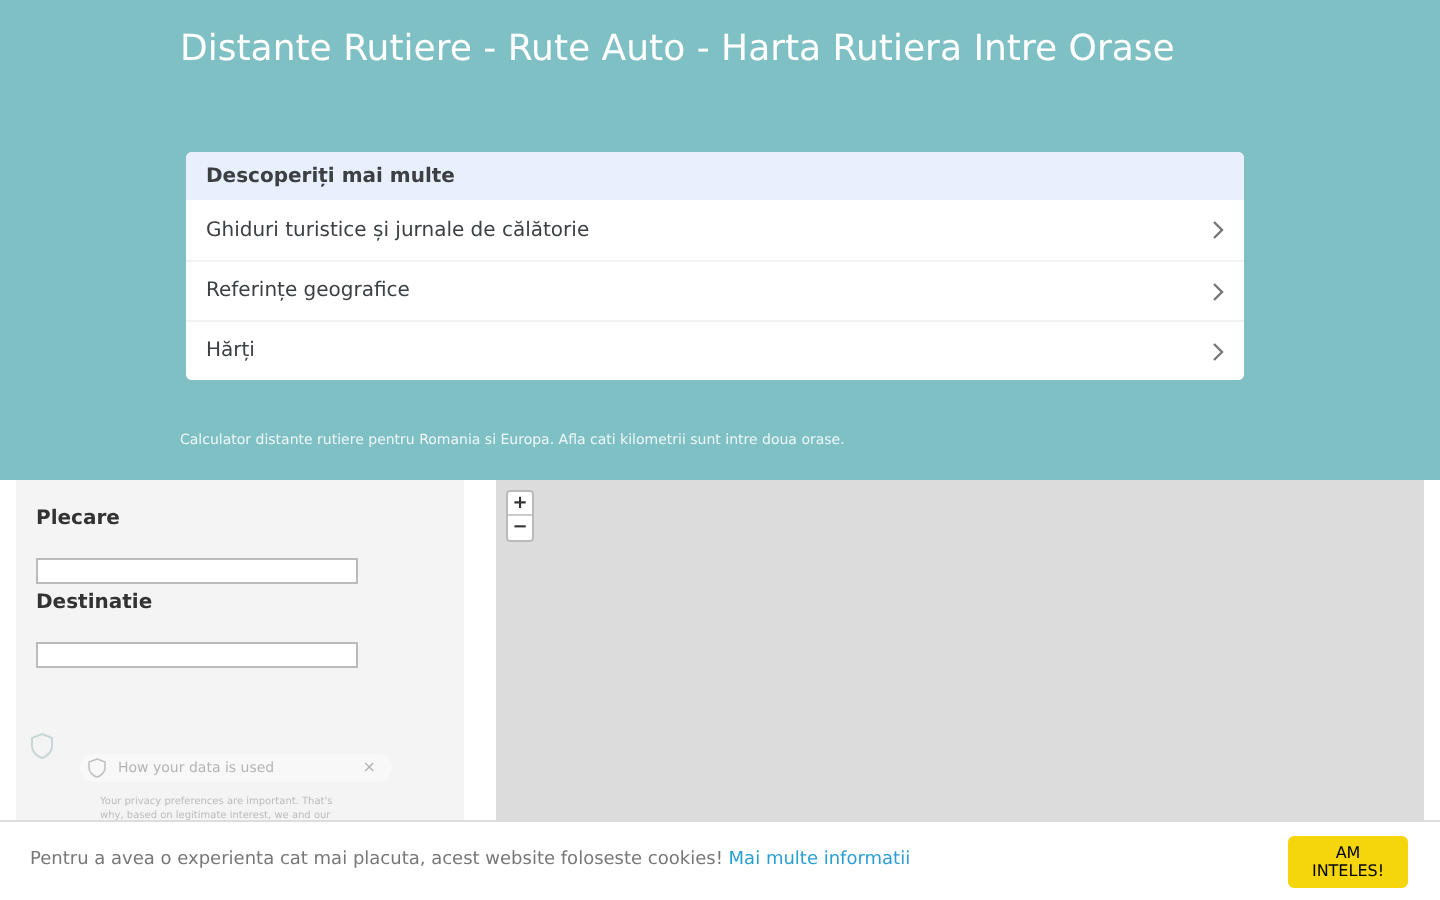  I want to click on zoom-out-button: −, so click(520, 528).